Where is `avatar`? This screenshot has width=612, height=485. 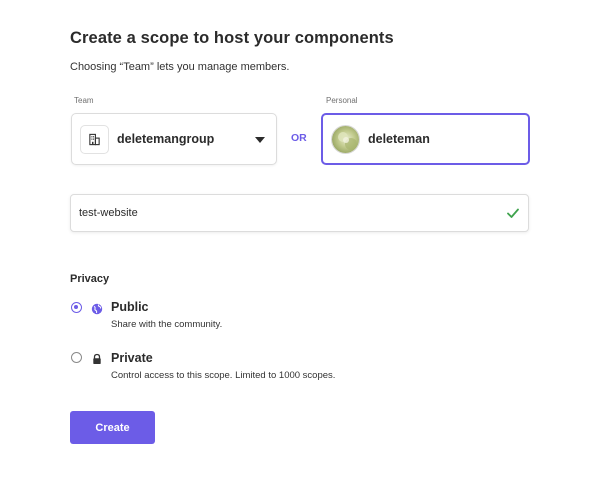 avatar is located at coordinates (345, 139).